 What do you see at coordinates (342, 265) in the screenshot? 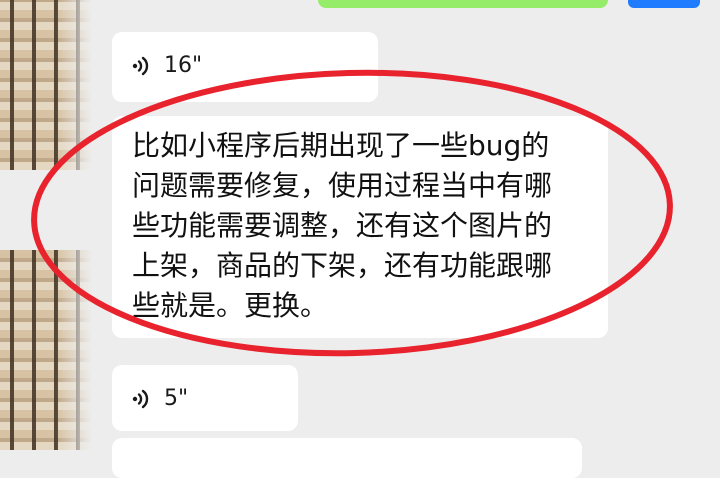
I see `message-text-line: 上架，商品的下架，还有功能跟哪` at bounding box center [342, 265].